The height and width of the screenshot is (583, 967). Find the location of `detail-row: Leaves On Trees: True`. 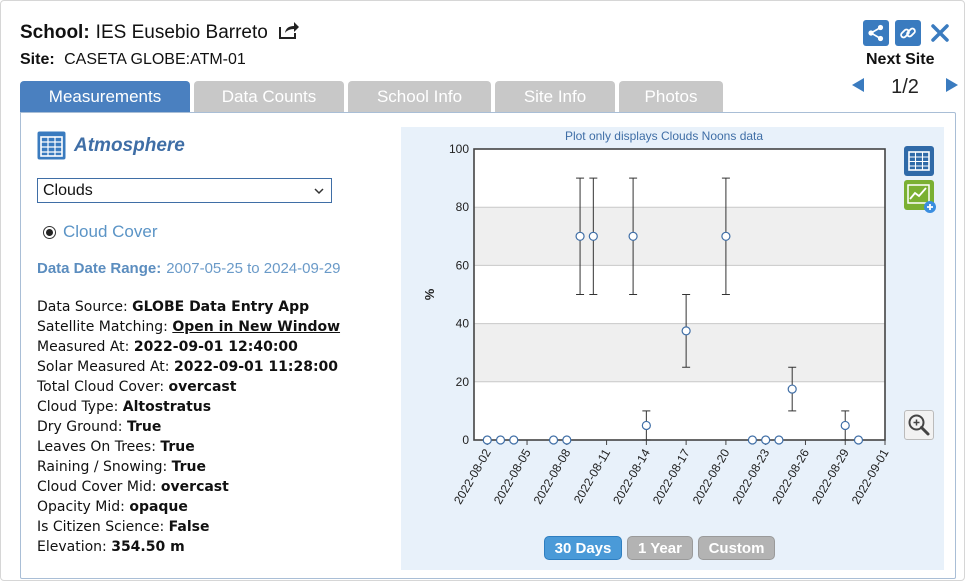

detail-row: Leaves On Trees: True is located at coordinates (188, 447).